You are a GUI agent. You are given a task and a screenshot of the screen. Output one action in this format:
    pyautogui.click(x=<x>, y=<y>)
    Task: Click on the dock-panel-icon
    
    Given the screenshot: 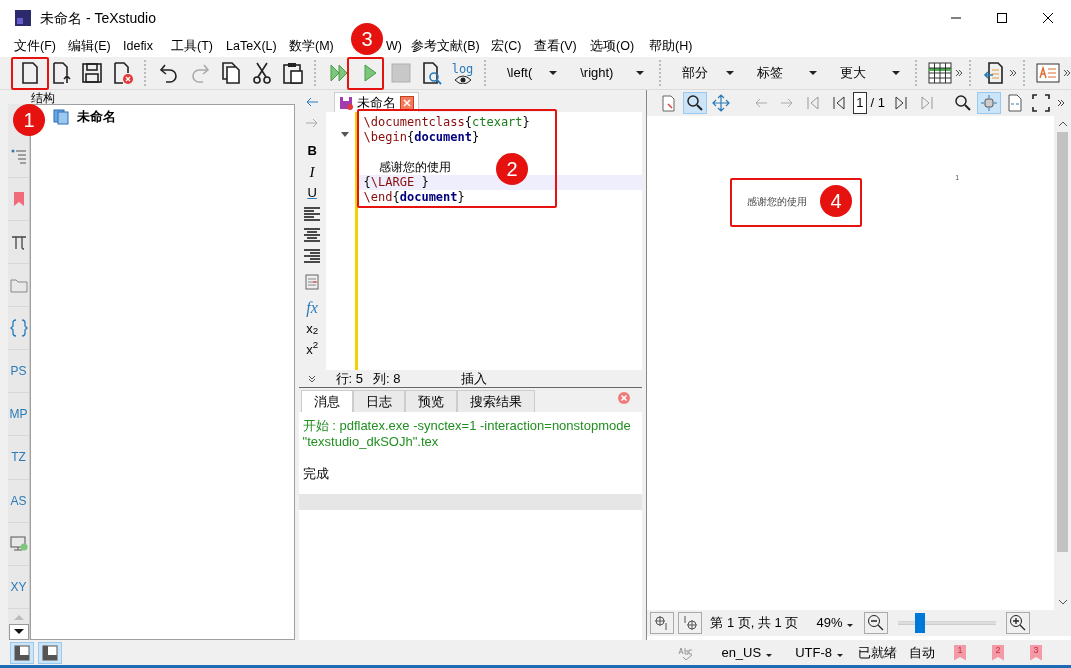 What is the action you would take?
    pyautogui.click(x=50, y=652)
    